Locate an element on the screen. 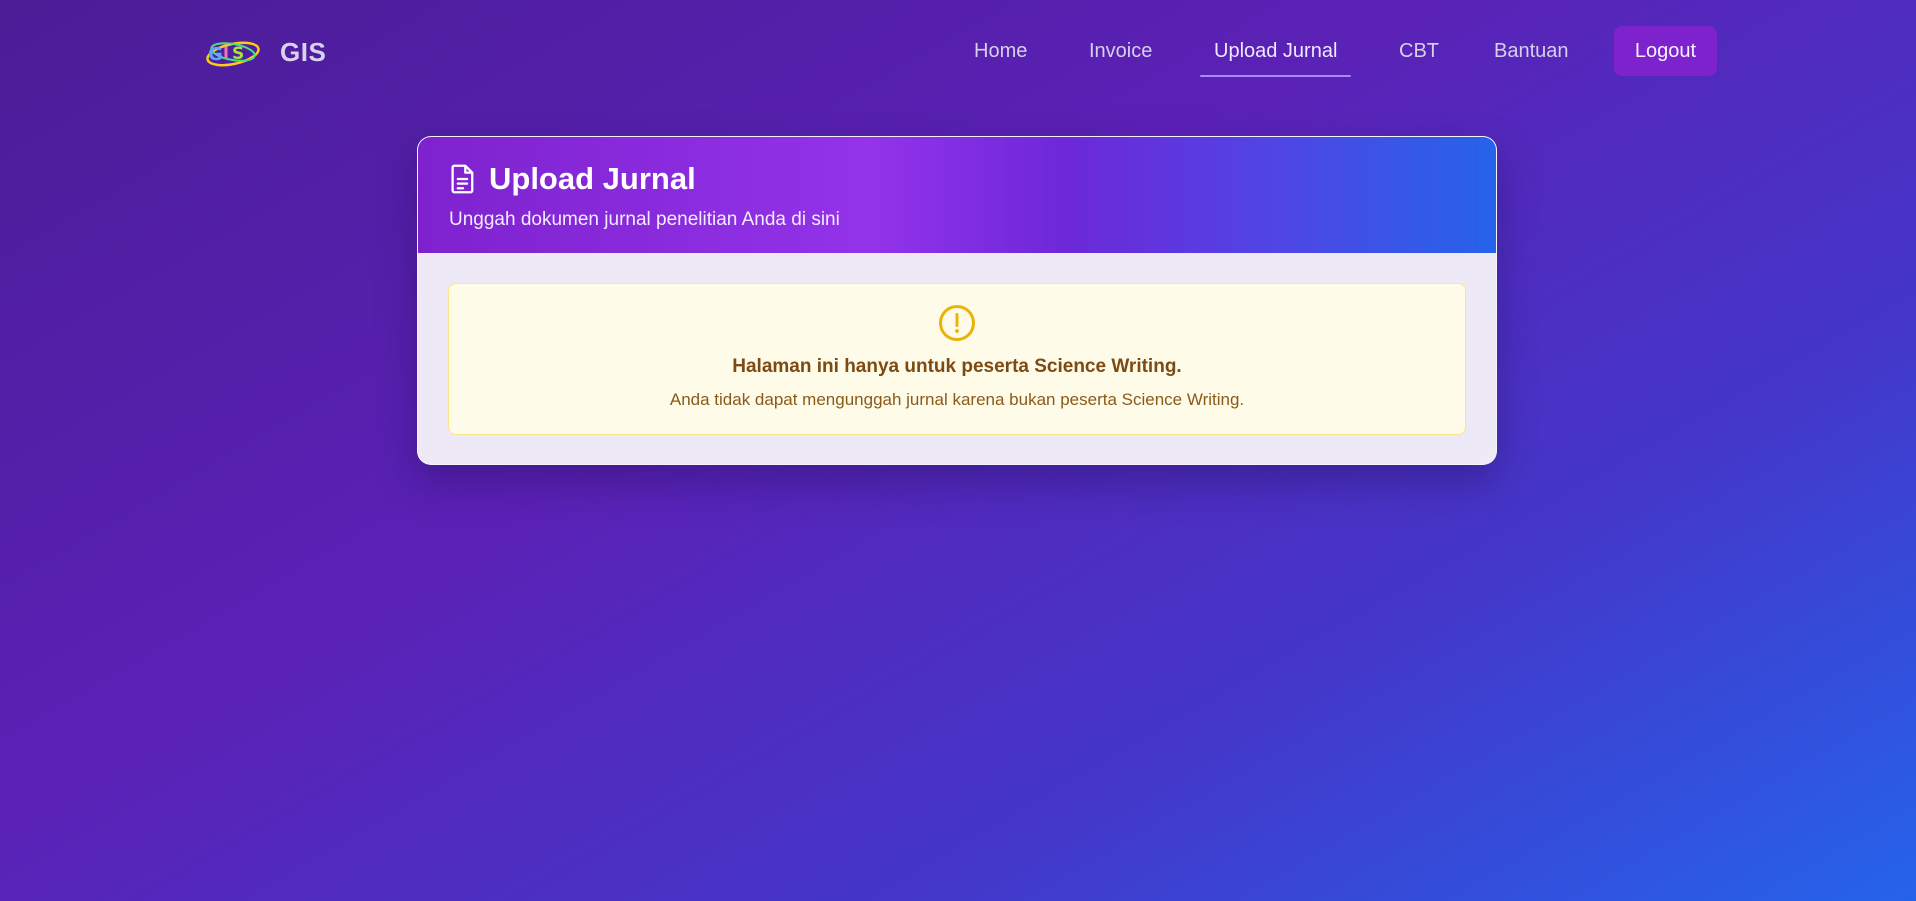 Image resolution: width=1916 pixels, height=901 pixels. nav-home: Home is located at coordinates (1000, 51).